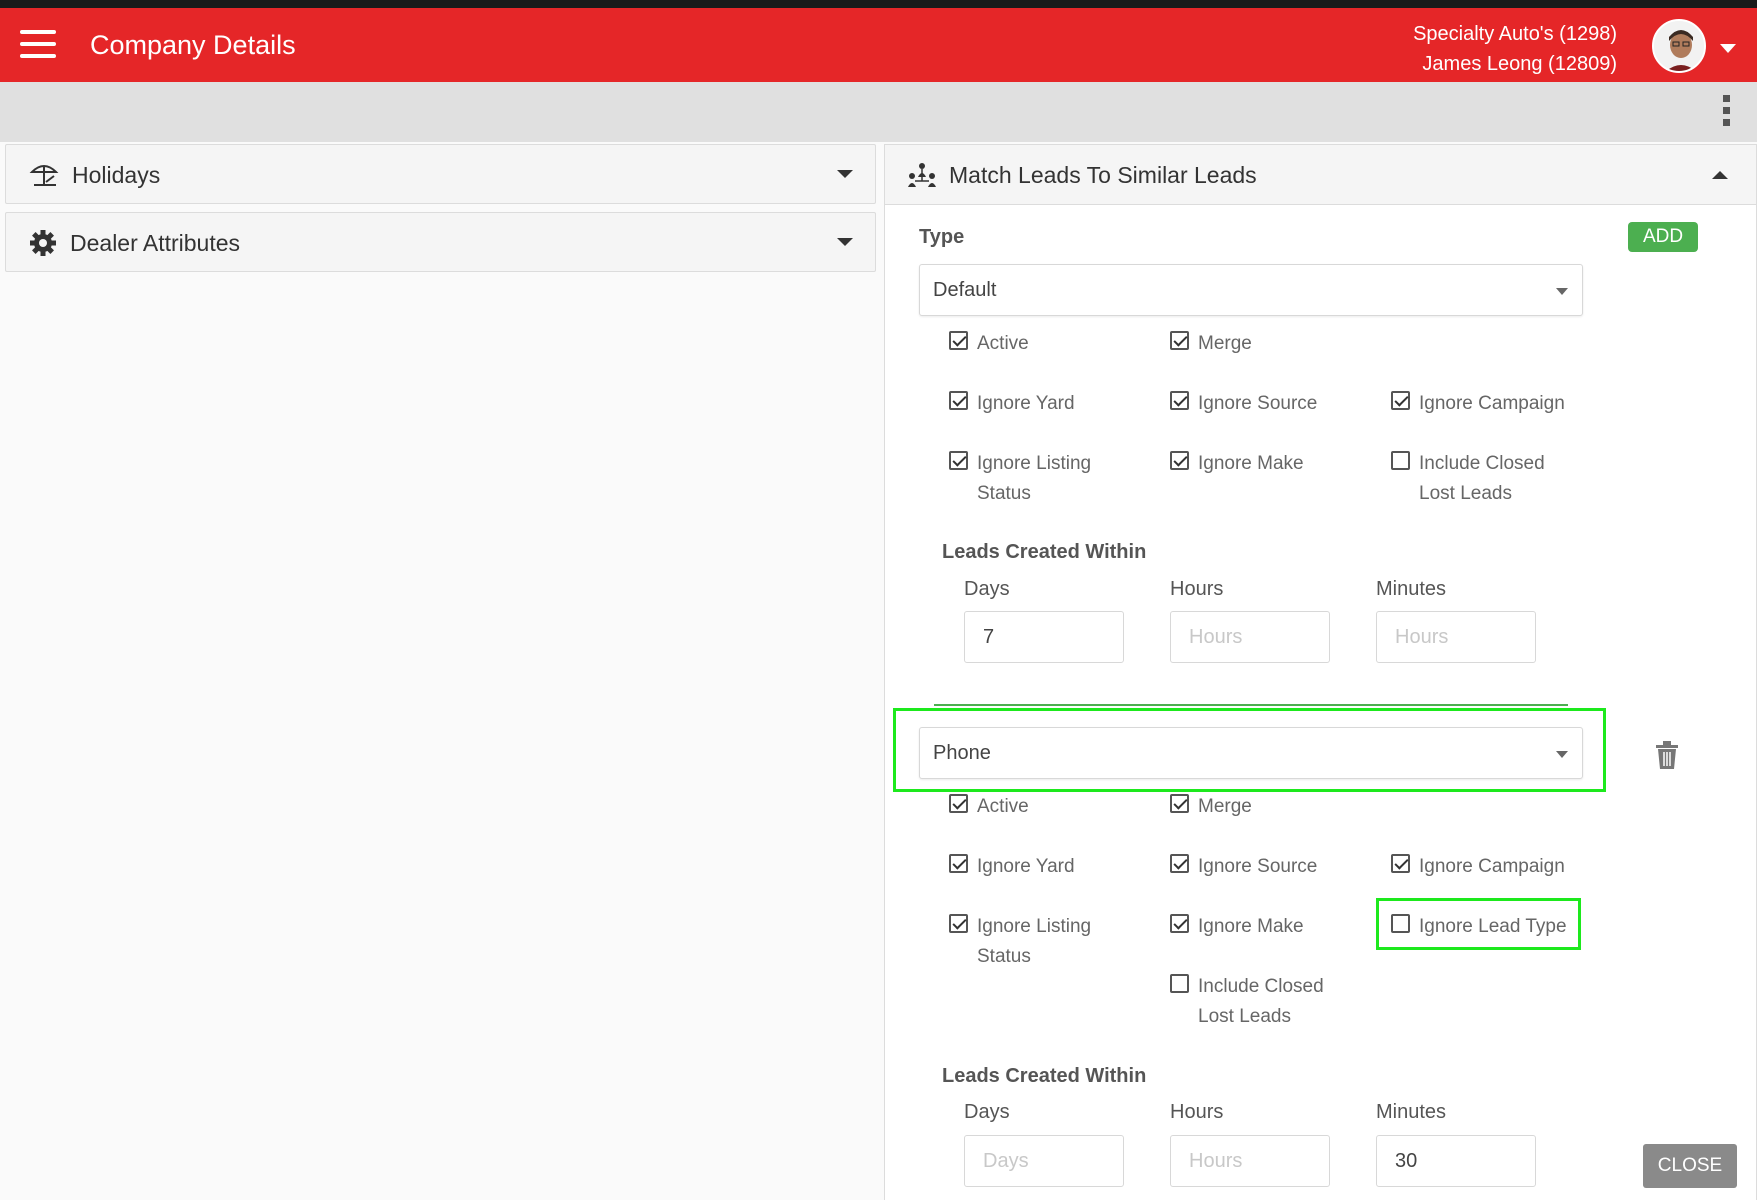 The image size is (1757, 1200). What do you see at coordinates (44, 175) in the screenshot?
I see `beach-umbrella-icon` at bounding box center [44, 175].